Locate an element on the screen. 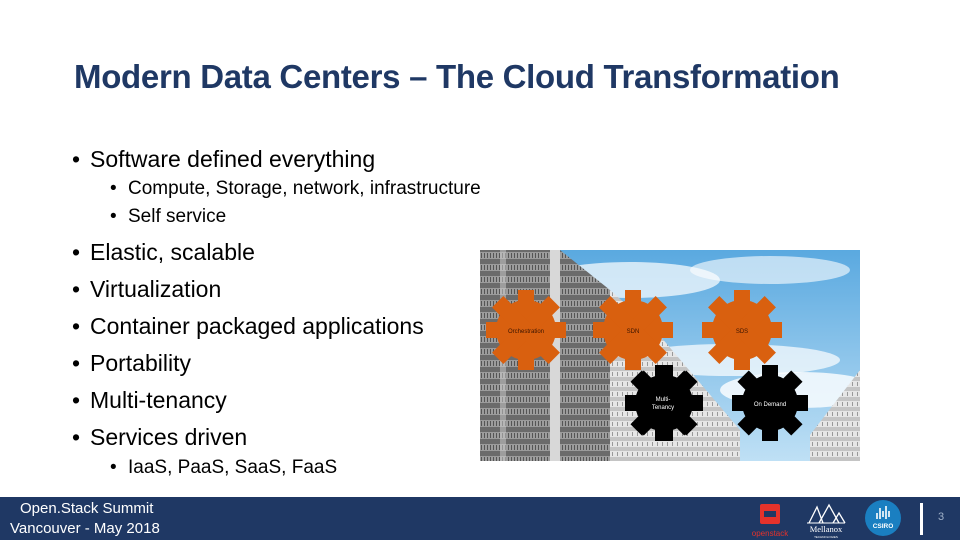 The image size is (960, 544). gear-label: SDN is located at coordinates (633, 332).